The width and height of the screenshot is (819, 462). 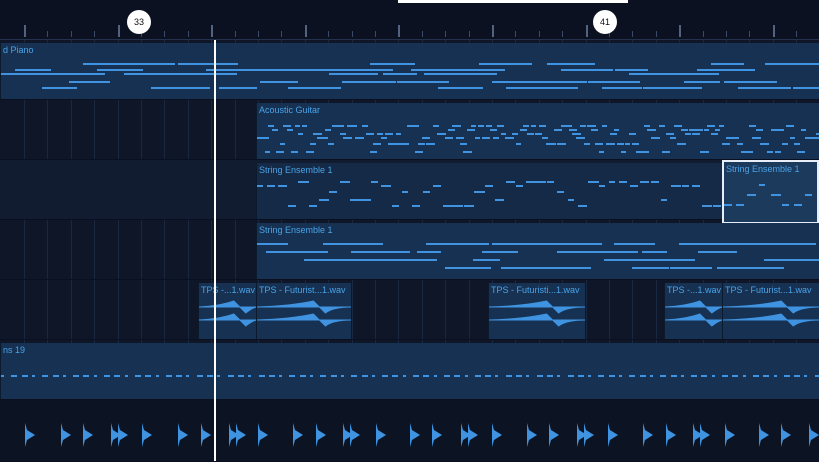 I want to click on timeline-ruler: 33 41, so click(x=409, y=20).